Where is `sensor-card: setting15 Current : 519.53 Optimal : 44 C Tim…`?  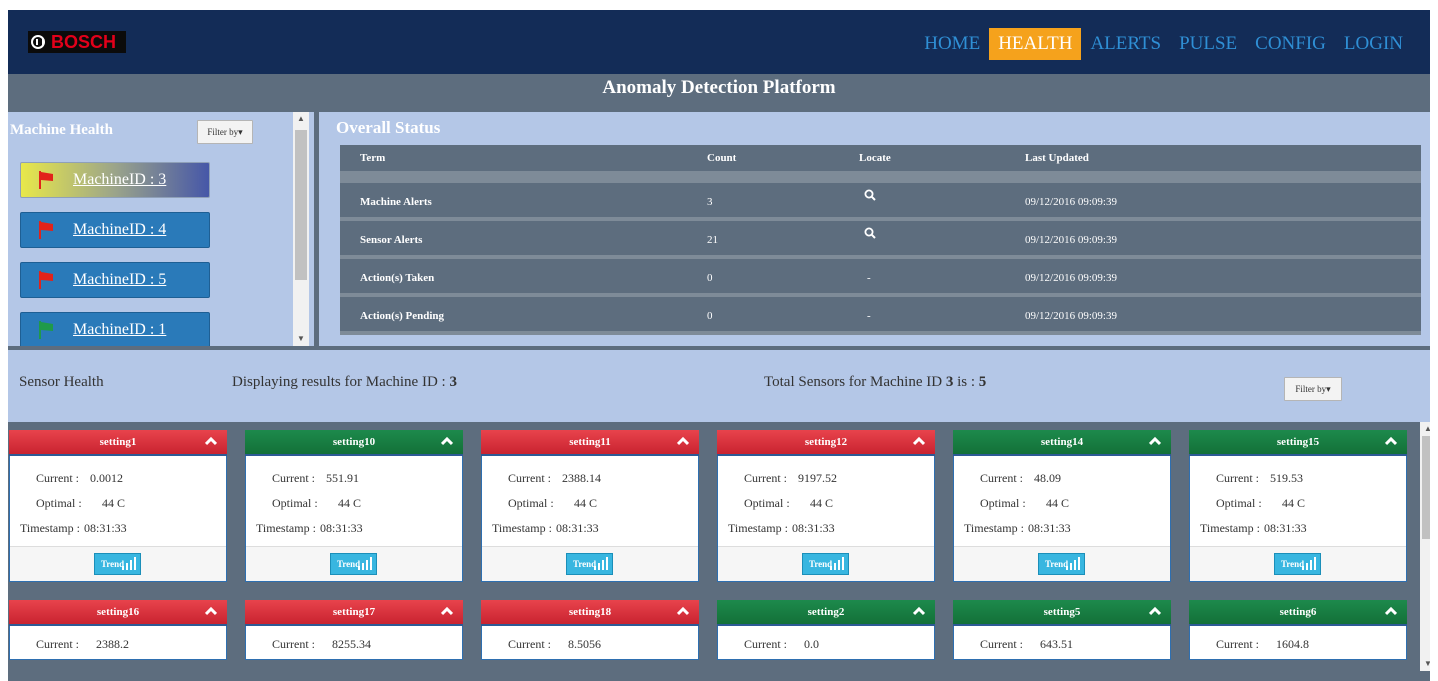
sensor-card: setting15 Current : 519.53 Optimal : 44 C Tim… is located at coordinates (1298, 506).